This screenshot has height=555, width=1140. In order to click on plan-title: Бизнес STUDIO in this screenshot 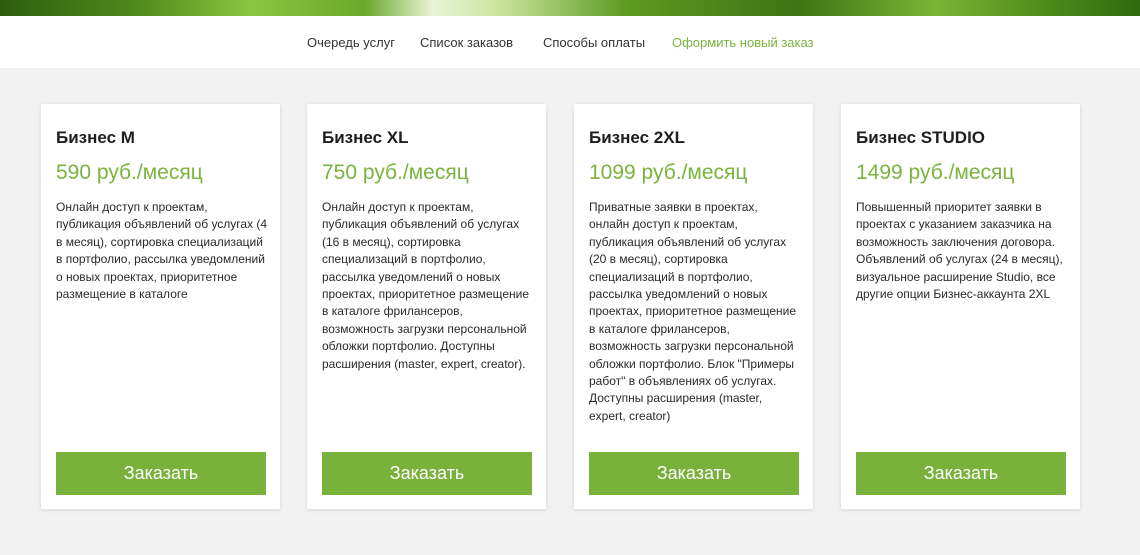, I will do `click(921, 137)`.